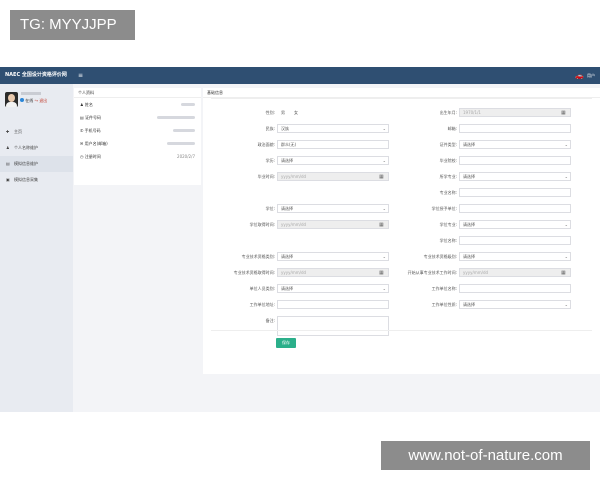 The image size is (600, 480). Describe the element at coordinates (515, 144) in the screenshot. I see `doc-type-select: 请选择 ⌄` at that location.